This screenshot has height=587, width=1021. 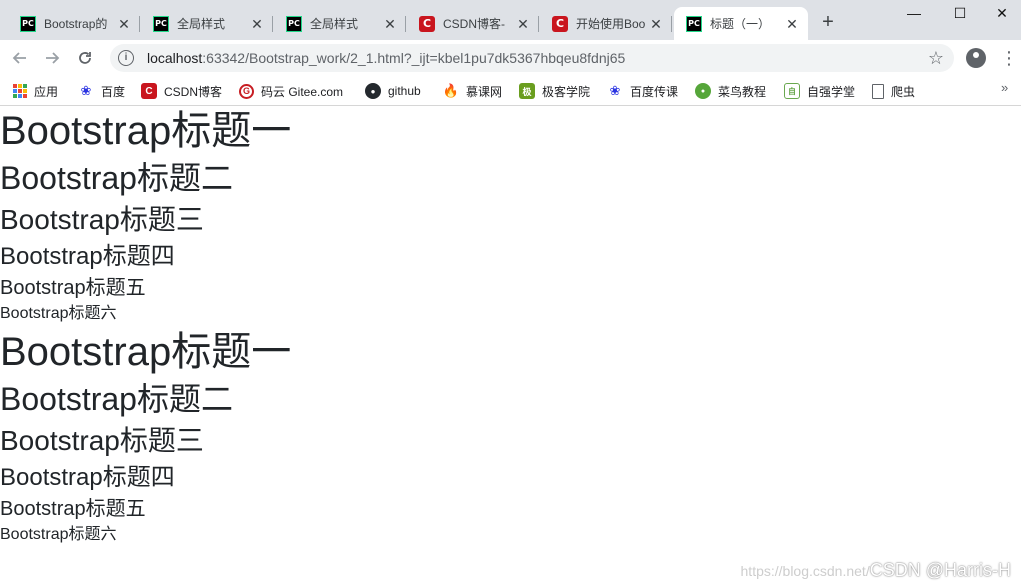 What do you see at coordinates (828, 23) in the screenshot?
I see `new-tab-button: +` at bounding box center [828, 23].